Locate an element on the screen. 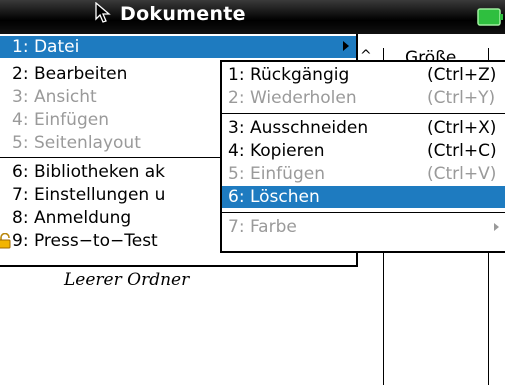 Image resolution: width=505 pixels, height=385 pixels. submenu-item-ausschneiden: 3: Ausschneiden (Ctrl+X) is located at coordinates (363, 128).